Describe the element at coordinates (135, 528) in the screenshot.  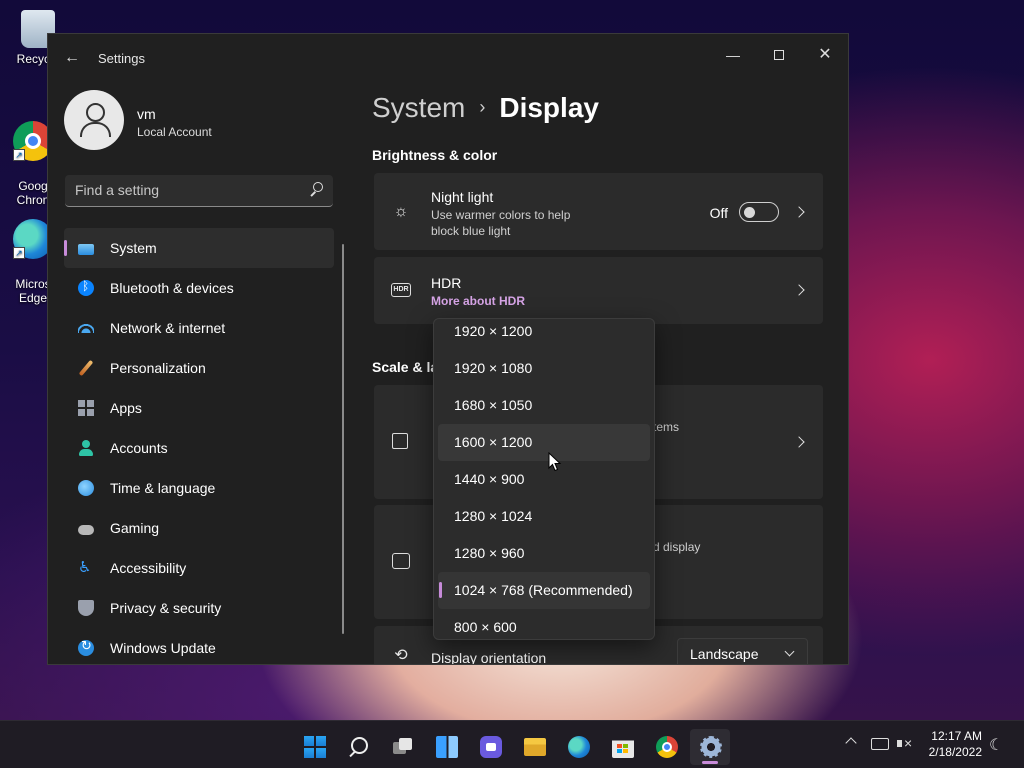
I see `sidebar-item-label: Gaming` at that location.